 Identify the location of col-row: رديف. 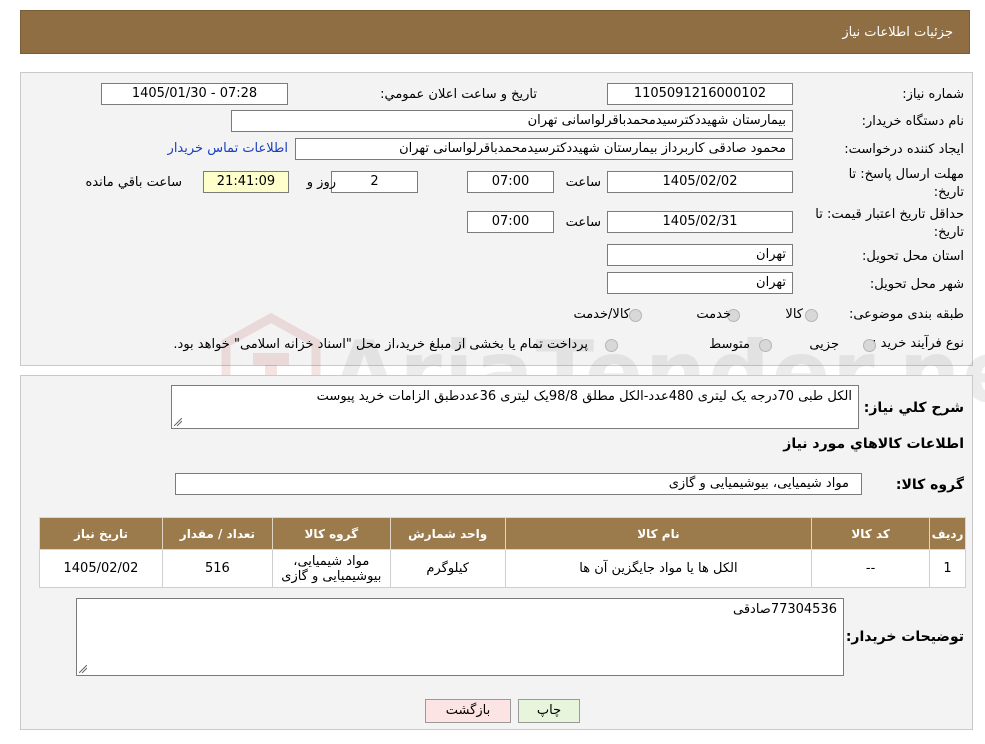
(947, 533).